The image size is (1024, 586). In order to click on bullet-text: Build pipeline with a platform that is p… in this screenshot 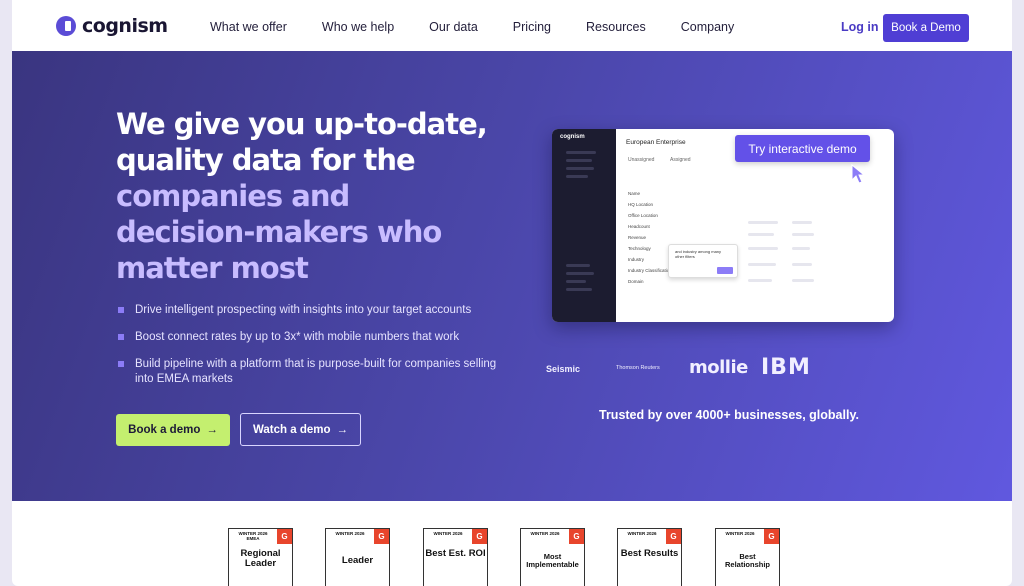, I will do `click(316, 371)`.